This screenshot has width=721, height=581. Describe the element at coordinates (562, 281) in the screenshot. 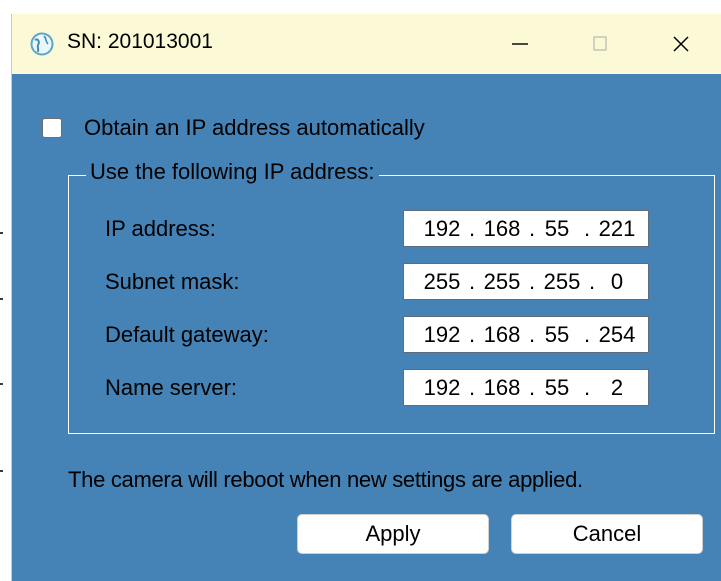

I see `subnet-octet-3: 255` at that location.